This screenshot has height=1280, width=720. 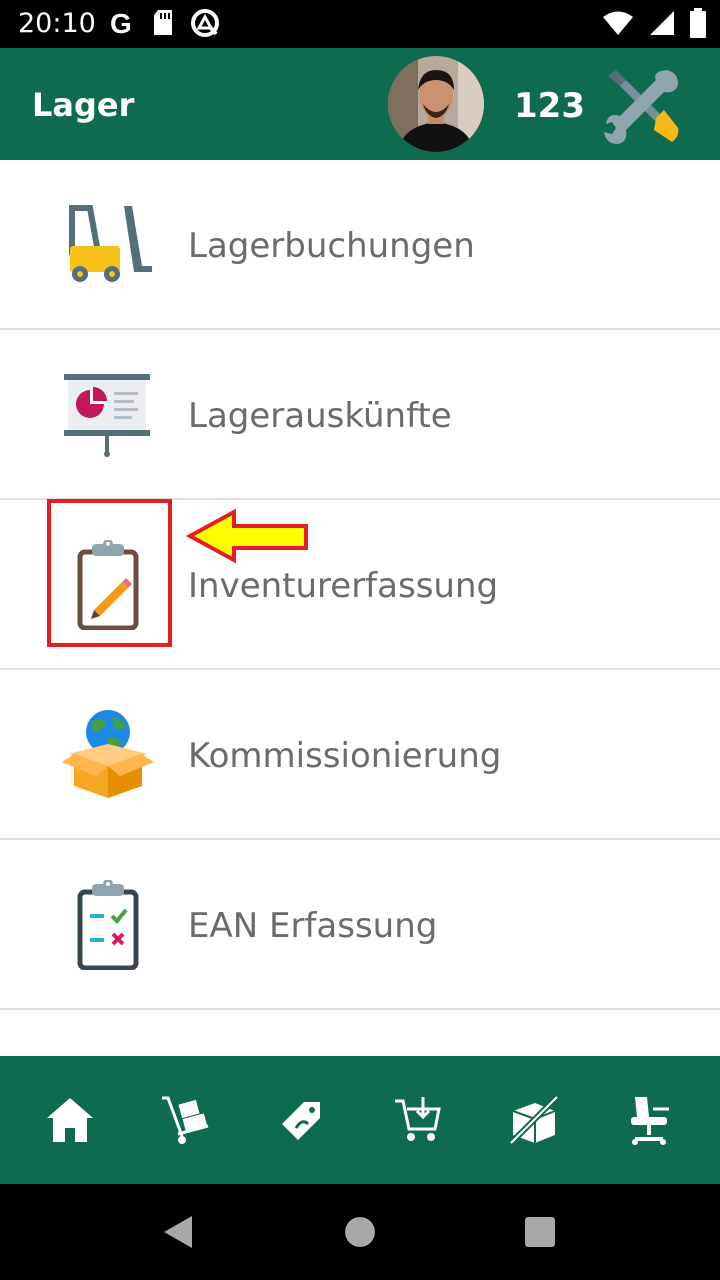 What do you see at coordinates (549, 106) in the screenshot?
I see `user-number: 123` at bounding box center [549, 106].